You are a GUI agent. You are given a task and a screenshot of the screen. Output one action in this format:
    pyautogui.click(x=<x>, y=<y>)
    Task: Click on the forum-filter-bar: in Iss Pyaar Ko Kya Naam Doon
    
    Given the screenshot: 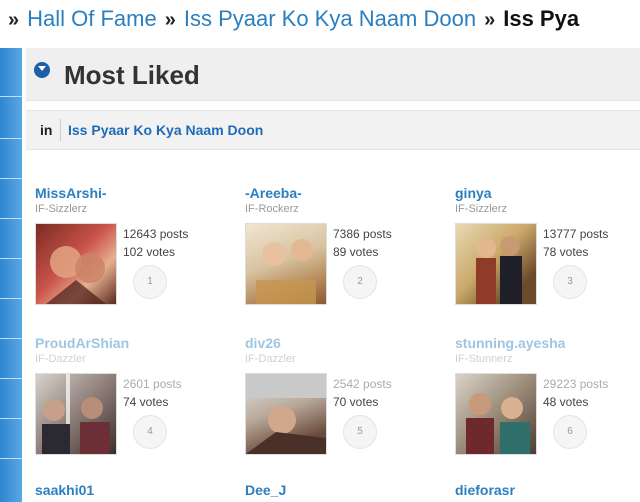 What is the action you would take?
    pyautogui.click(x=333, y=130)
    